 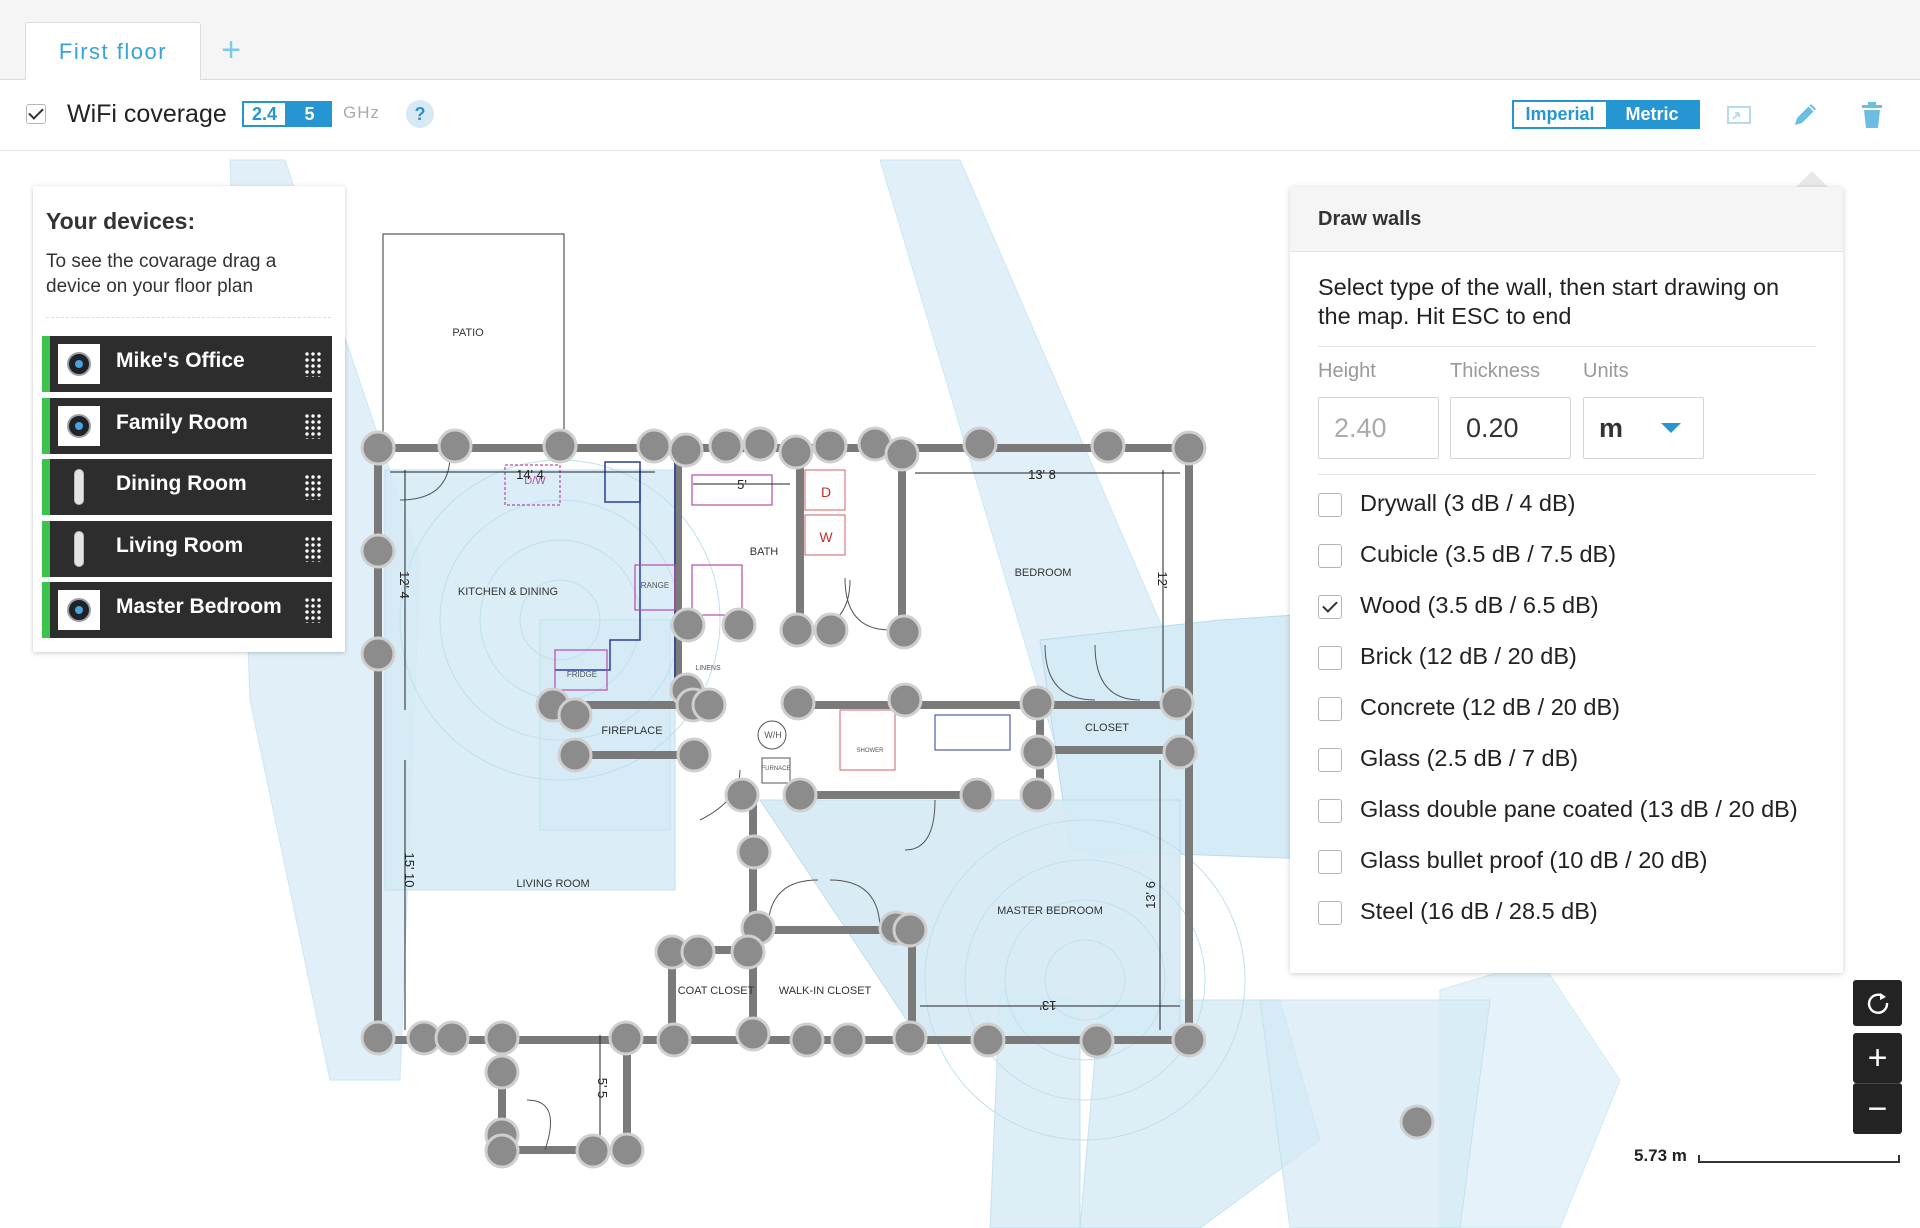 What do you see at coordinates (199, 606) in the screenshot?
I see `device-name: Master Bedroom` at bounding box center [199, 606].